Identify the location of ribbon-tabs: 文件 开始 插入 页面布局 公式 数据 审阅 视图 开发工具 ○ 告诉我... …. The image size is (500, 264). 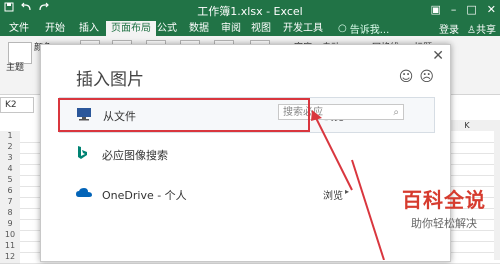
(250, 28).